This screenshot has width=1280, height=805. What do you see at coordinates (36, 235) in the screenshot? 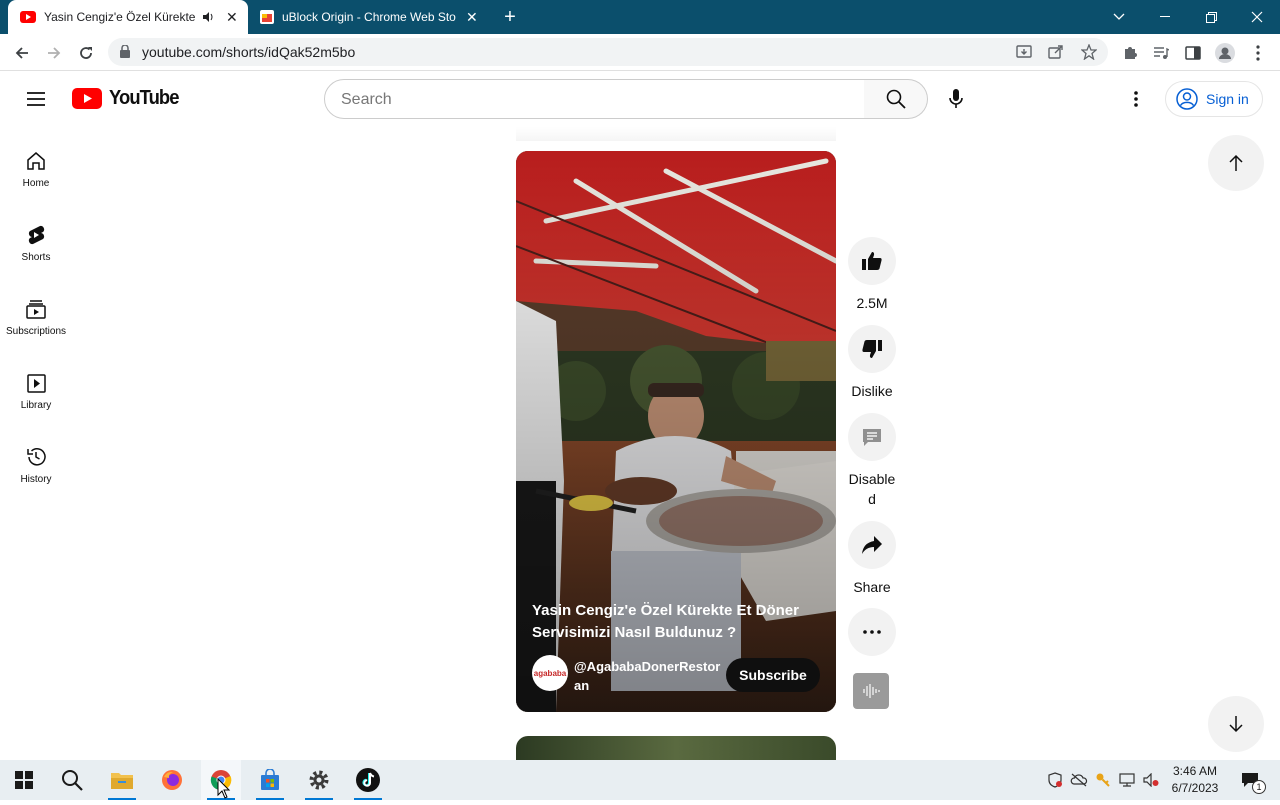
I see `shorts-icon` at bounding box center [36, 235].